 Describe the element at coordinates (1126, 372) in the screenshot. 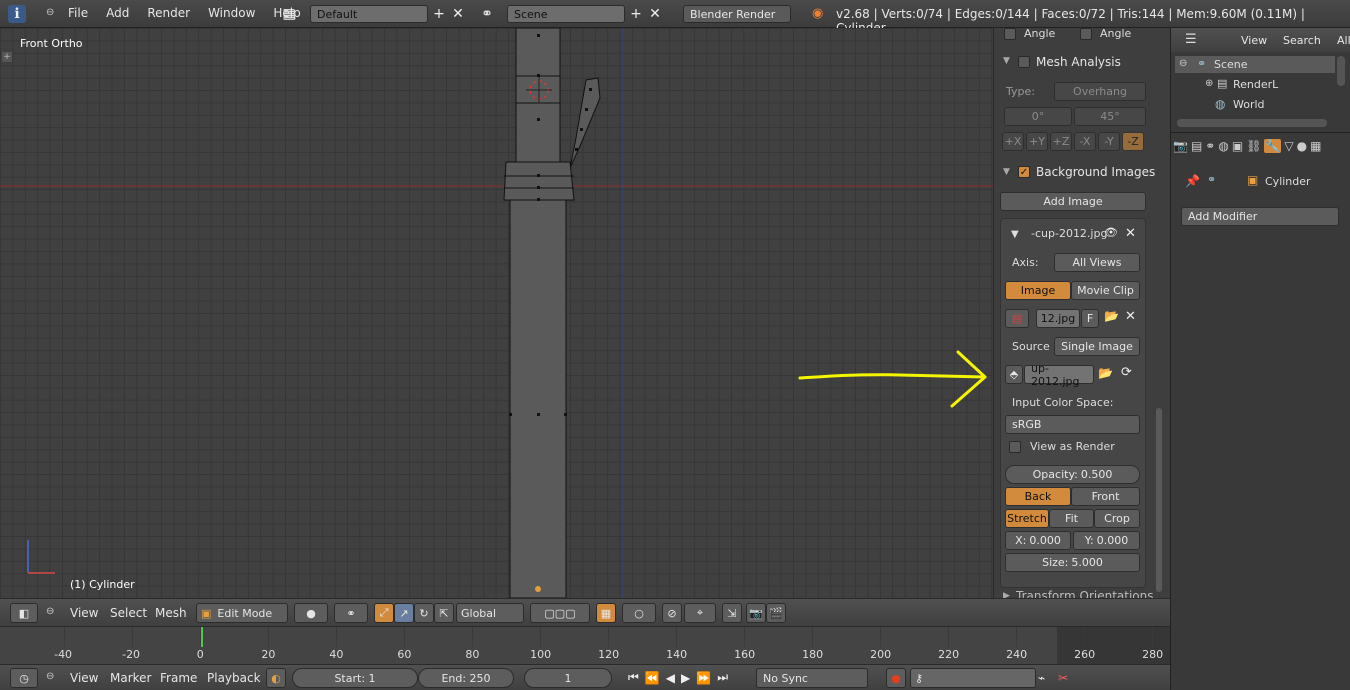

I see `reload-icon: ⟳` at that location.